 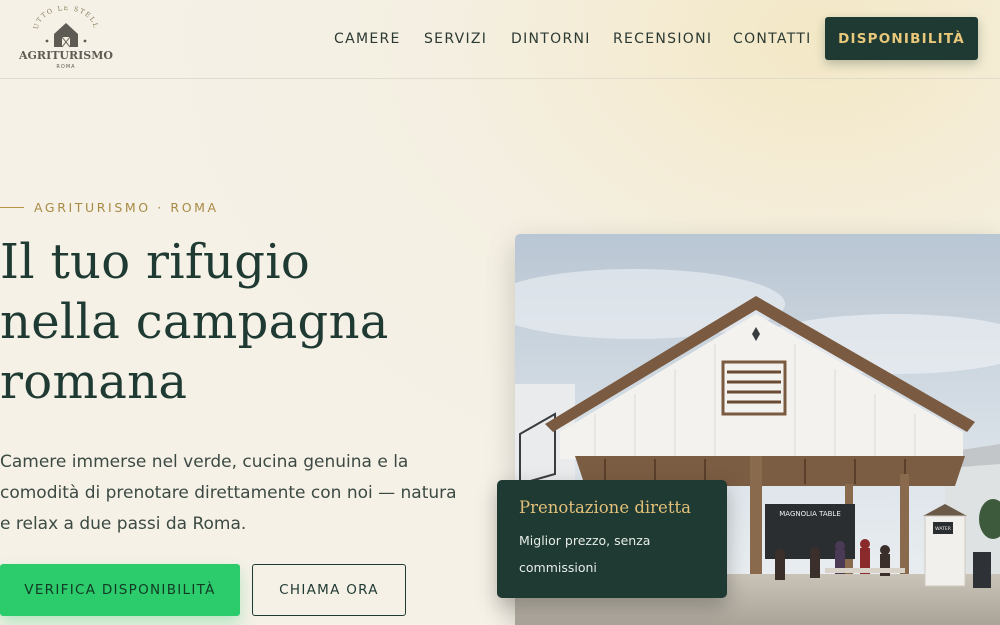 I want to click on brand-logo: TUTTO LE STELLE AGRITURISMO ROMA, so click(x=64, y=36).